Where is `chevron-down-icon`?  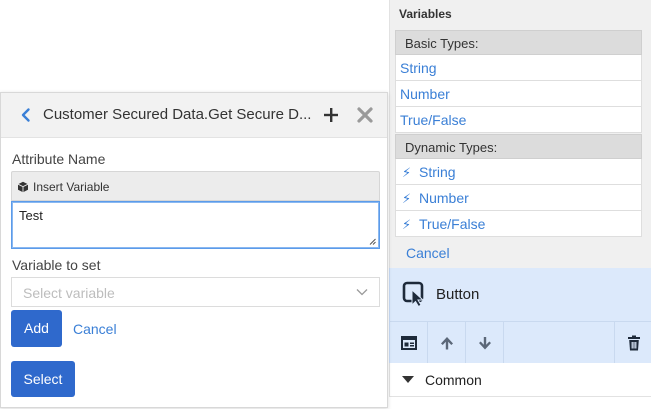 chevron-down-icon is located at coordinates (362, 292).